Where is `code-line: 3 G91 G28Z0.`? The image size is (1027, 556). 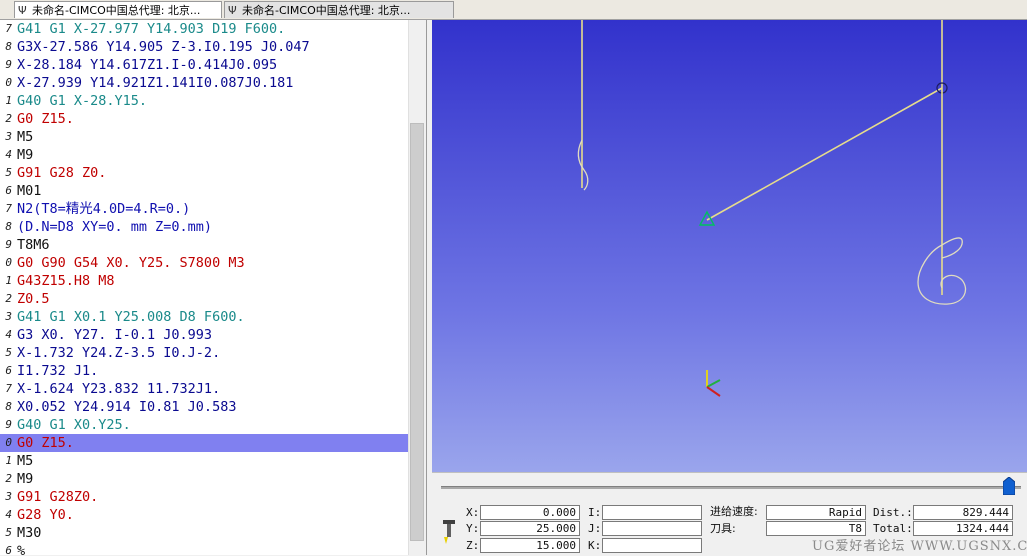 code-line: 3 G91 G28Z0. is located at coordinates (204, 497).